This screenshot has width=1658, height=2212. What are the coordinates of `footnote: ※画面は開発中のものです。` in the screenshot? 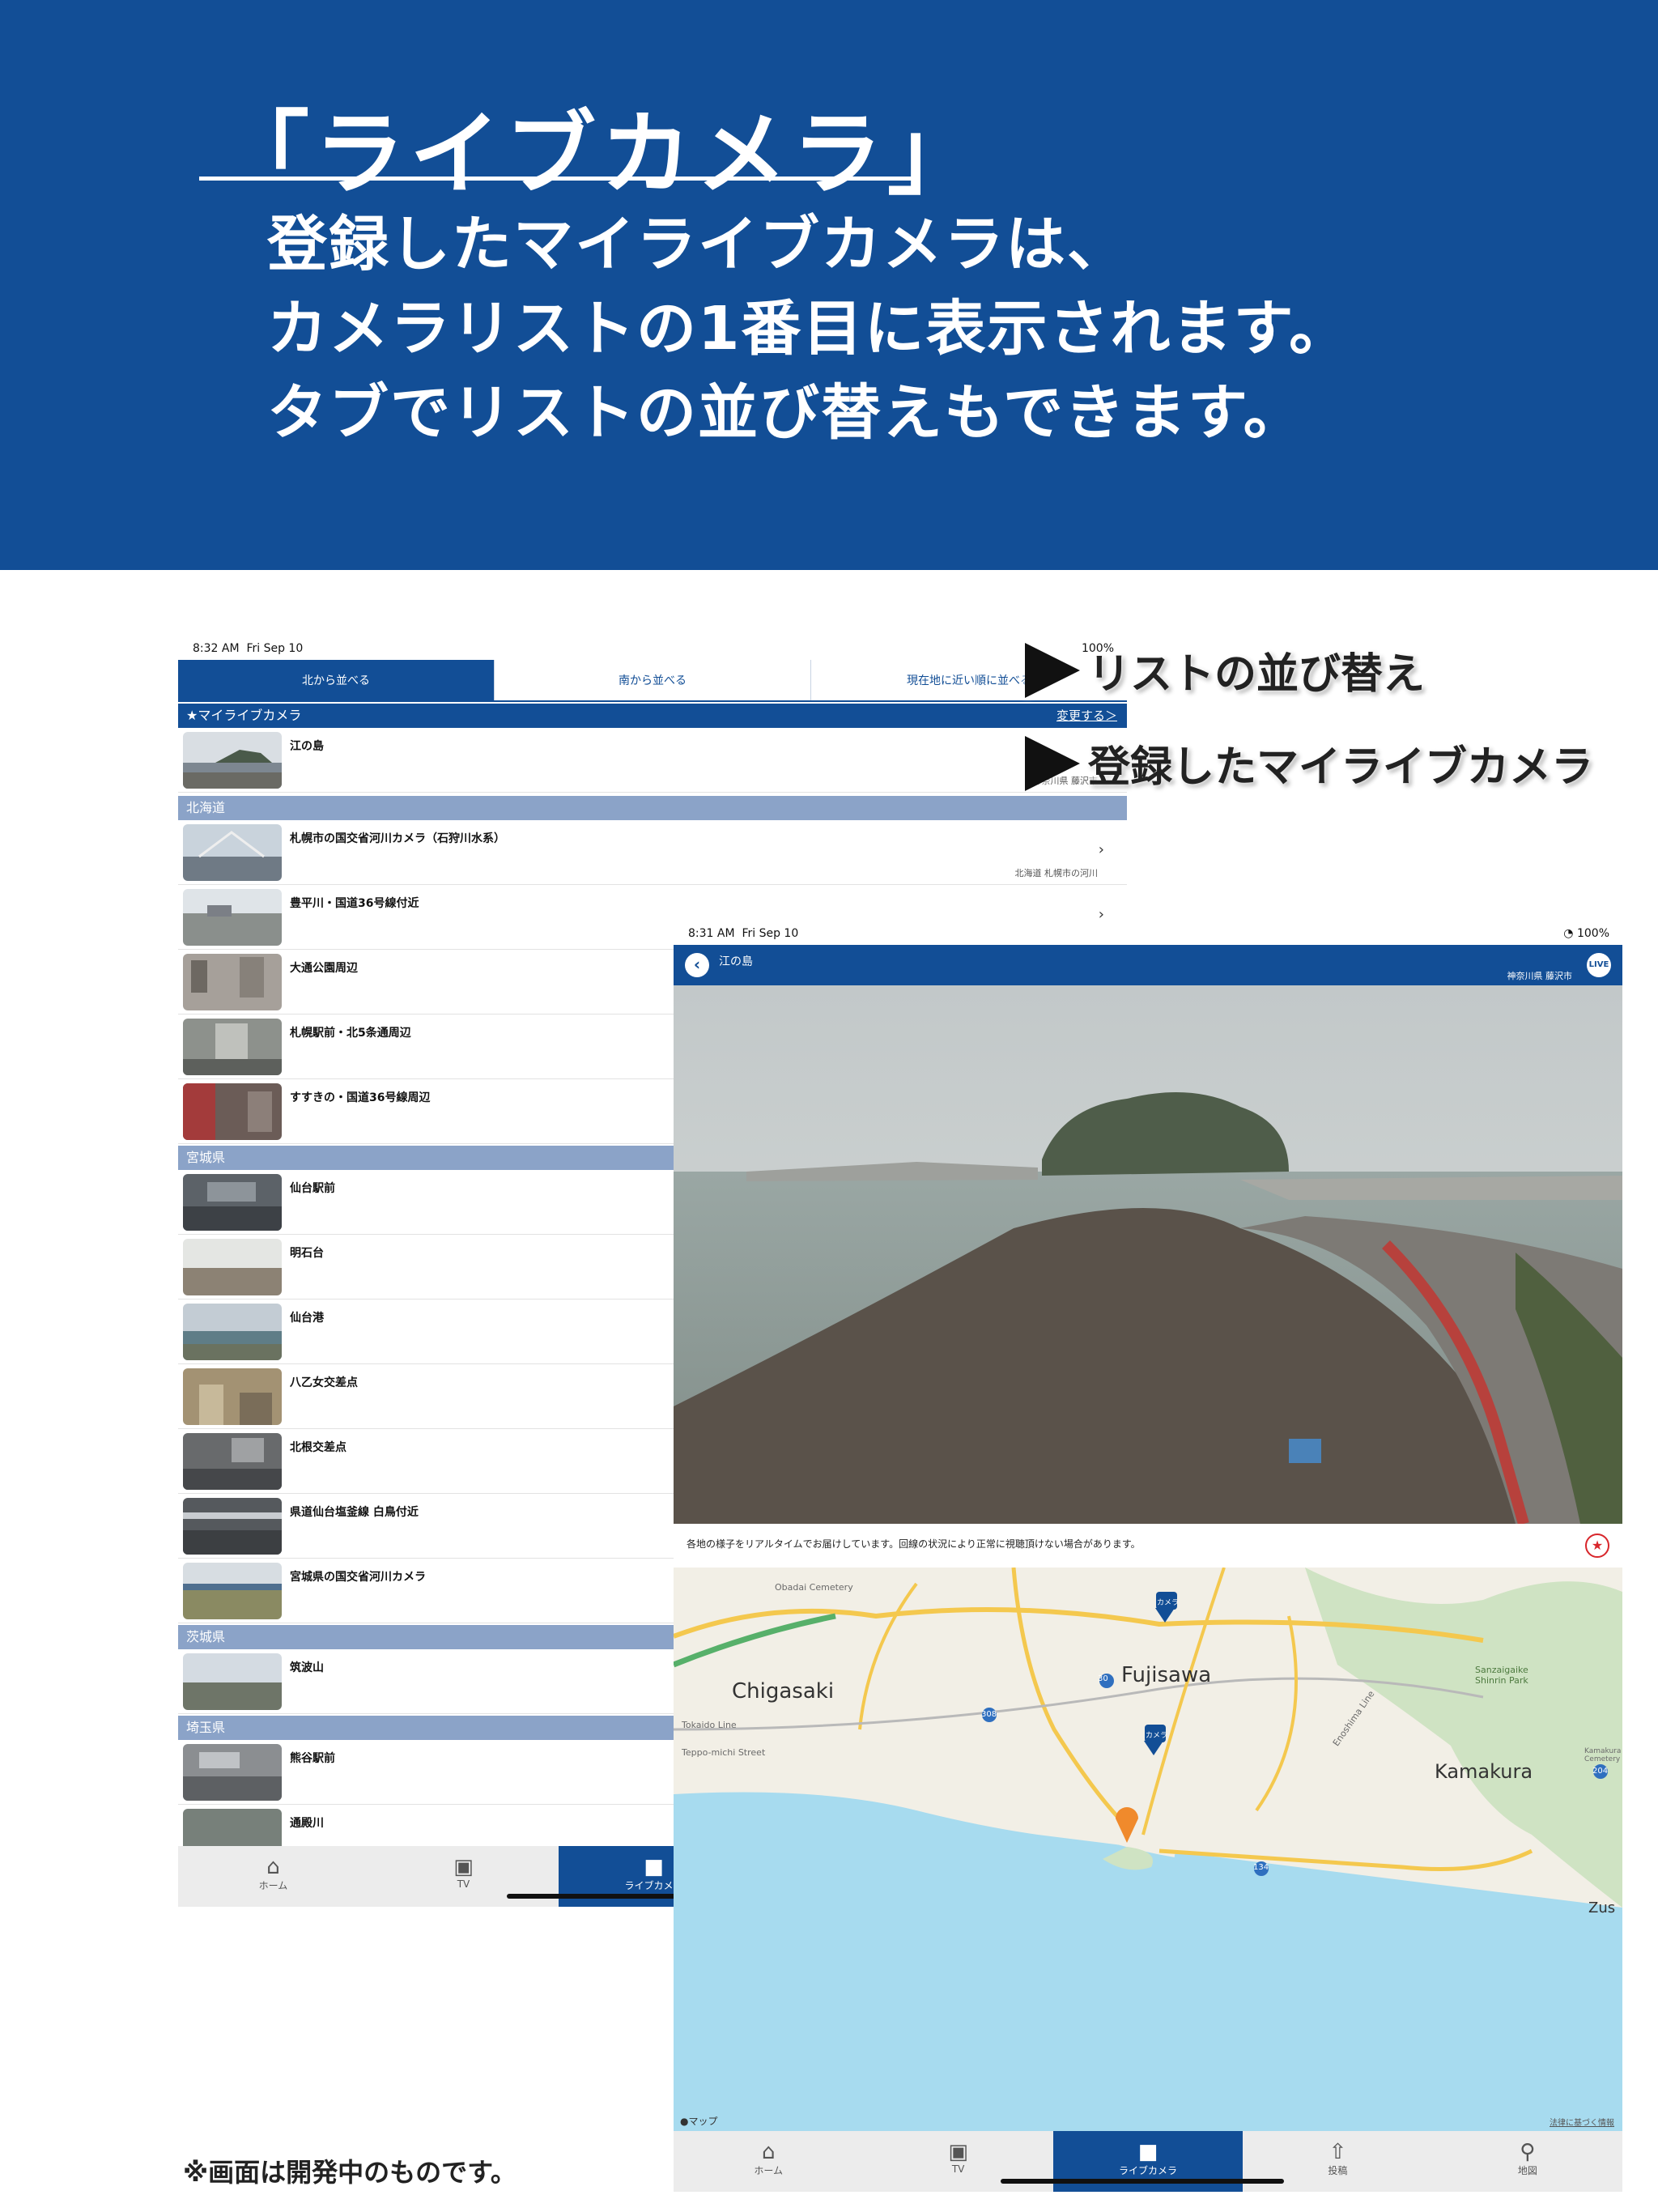 It's located at (350, 2172).